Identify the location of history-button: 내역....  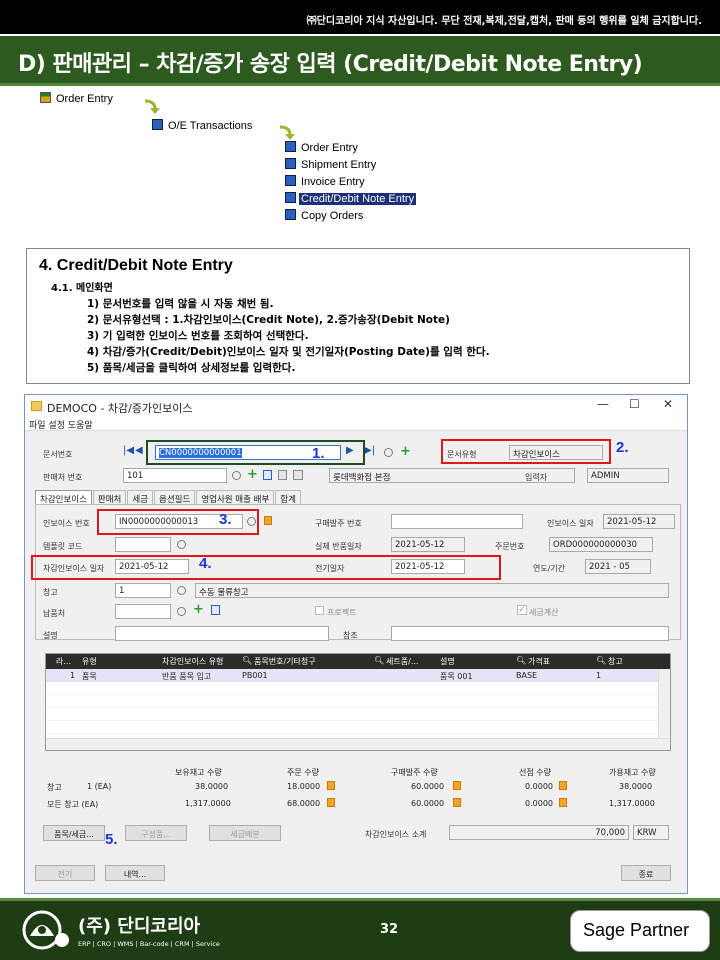
(135, 873).